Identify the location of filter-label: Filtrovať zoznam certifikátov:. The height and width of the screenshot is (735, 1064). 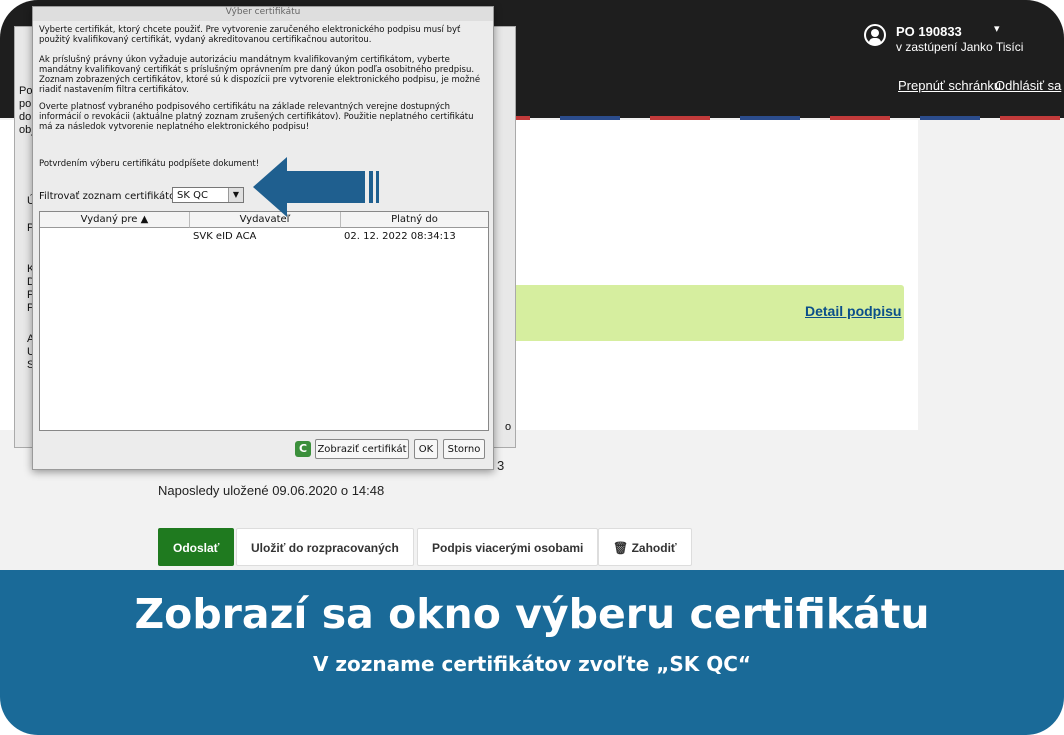
(111, 196).